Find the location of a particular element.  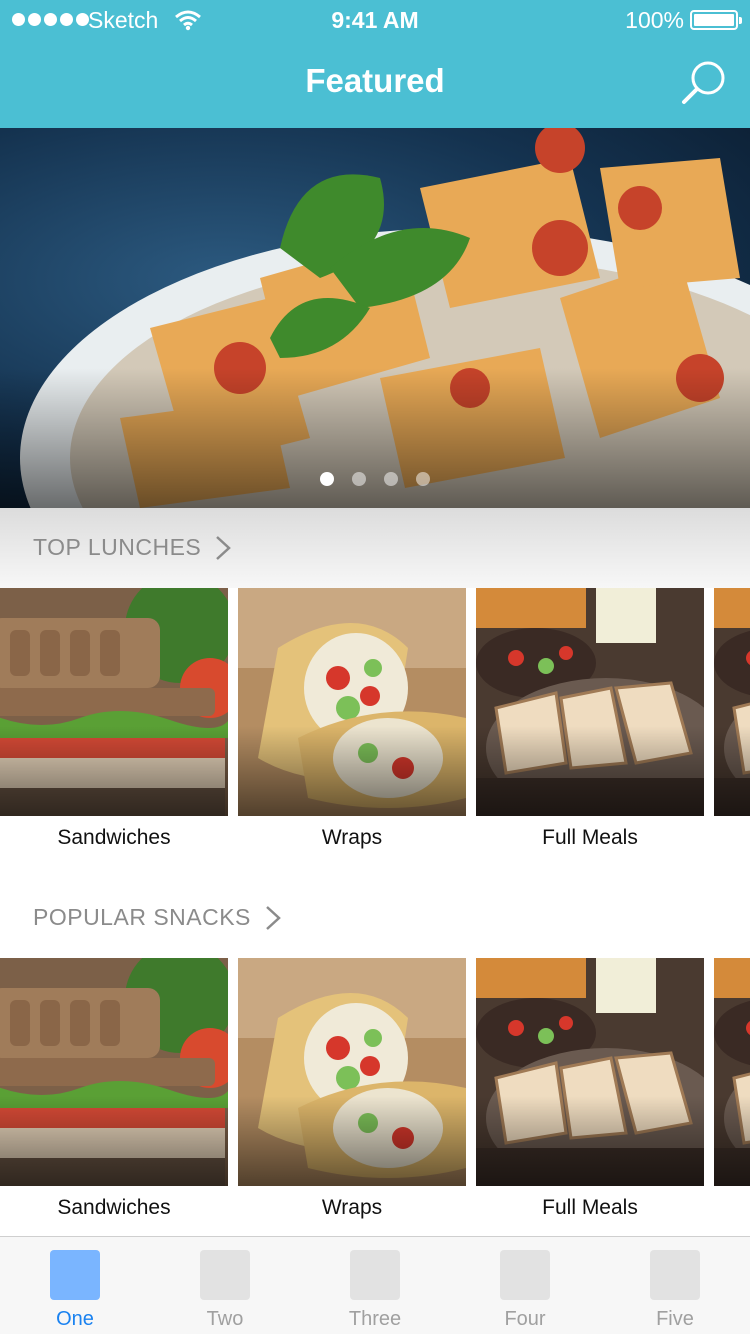

section-title: TOP LUNCHES is located at coordinates (117, 547).